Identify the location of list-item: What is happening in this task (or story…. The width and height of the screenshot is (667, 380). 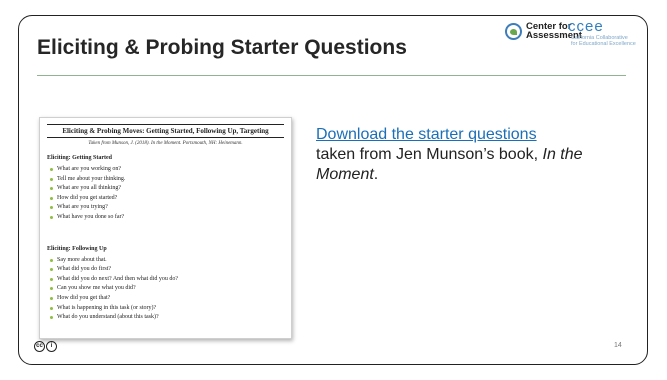
(165, 309).